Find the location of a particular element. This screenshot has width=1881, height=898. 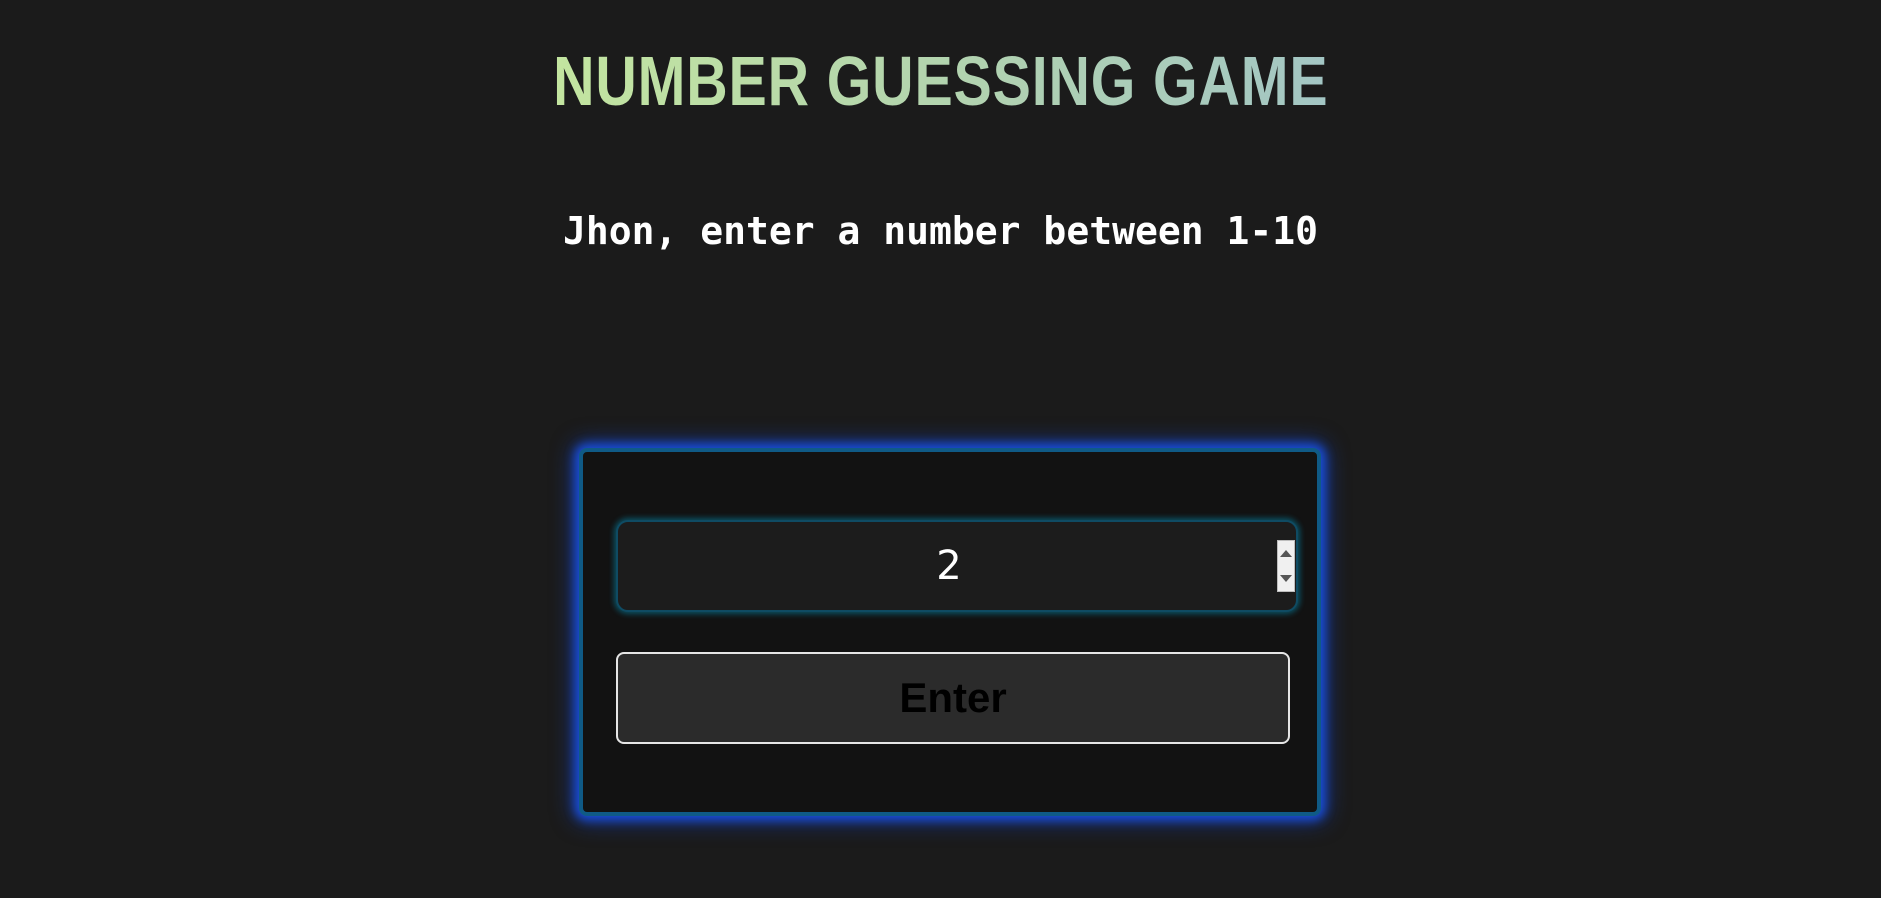

guess-prompt: Jhon, enter a number between 1-10 is located at coordinates (940, 231).